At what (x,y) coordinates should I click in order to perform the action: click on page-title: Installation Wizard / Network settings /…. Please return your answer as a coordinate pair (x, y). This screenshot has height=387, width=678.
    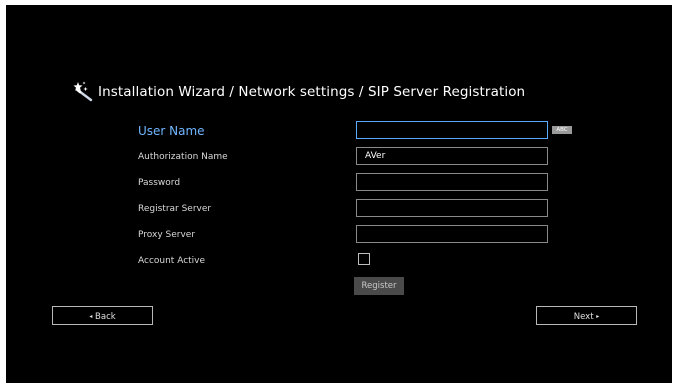
    Looking at the image, I should click on (312, 92).